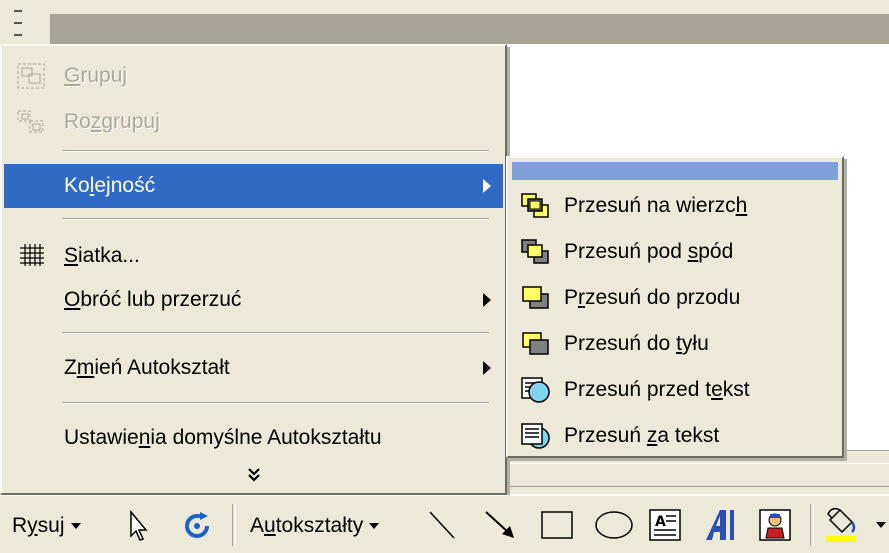 Image resolution: width=889 pixels, height=553 pixels. Describe the element at coordinates (558, 525) in the screenshot. I see `rectangle-tool-button` at that location.